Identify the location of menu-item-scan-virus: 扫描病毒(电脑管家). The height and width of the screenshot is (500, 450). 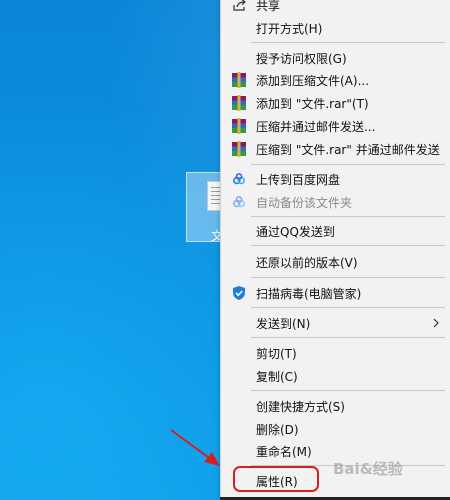
(335, 293).